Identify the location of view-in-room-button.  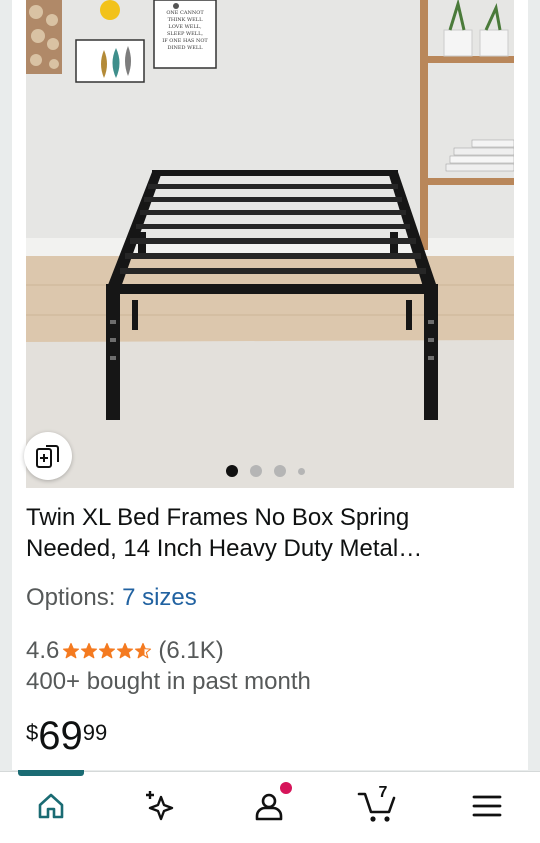
(48, 456).